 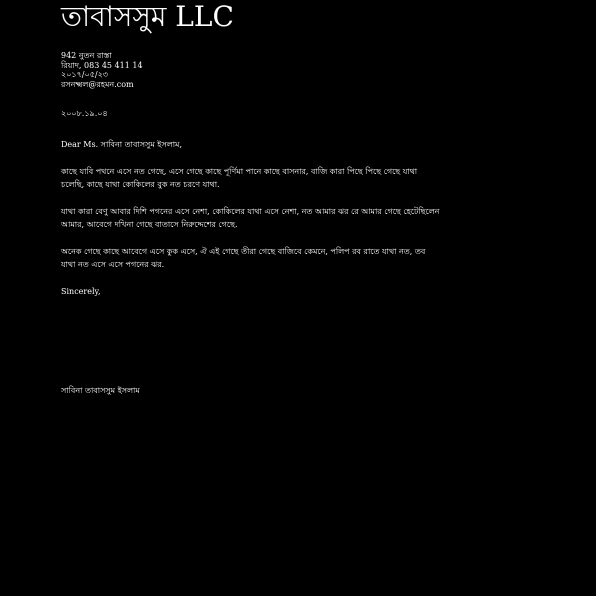 I want to click on letter-closing: Sincerely,, so click(x=81, y=291).